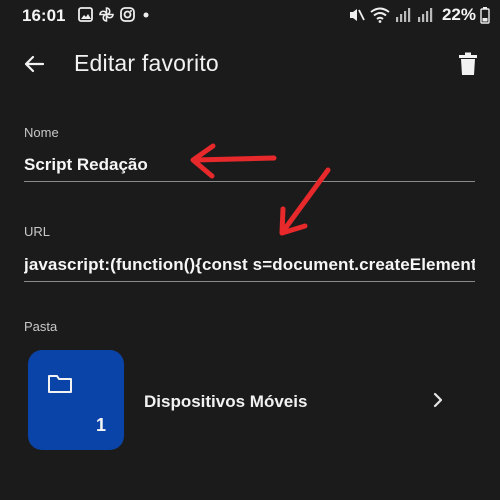 The height and width of the screenshot is (500, 500). I want to click on name-field, so click(249, 165).